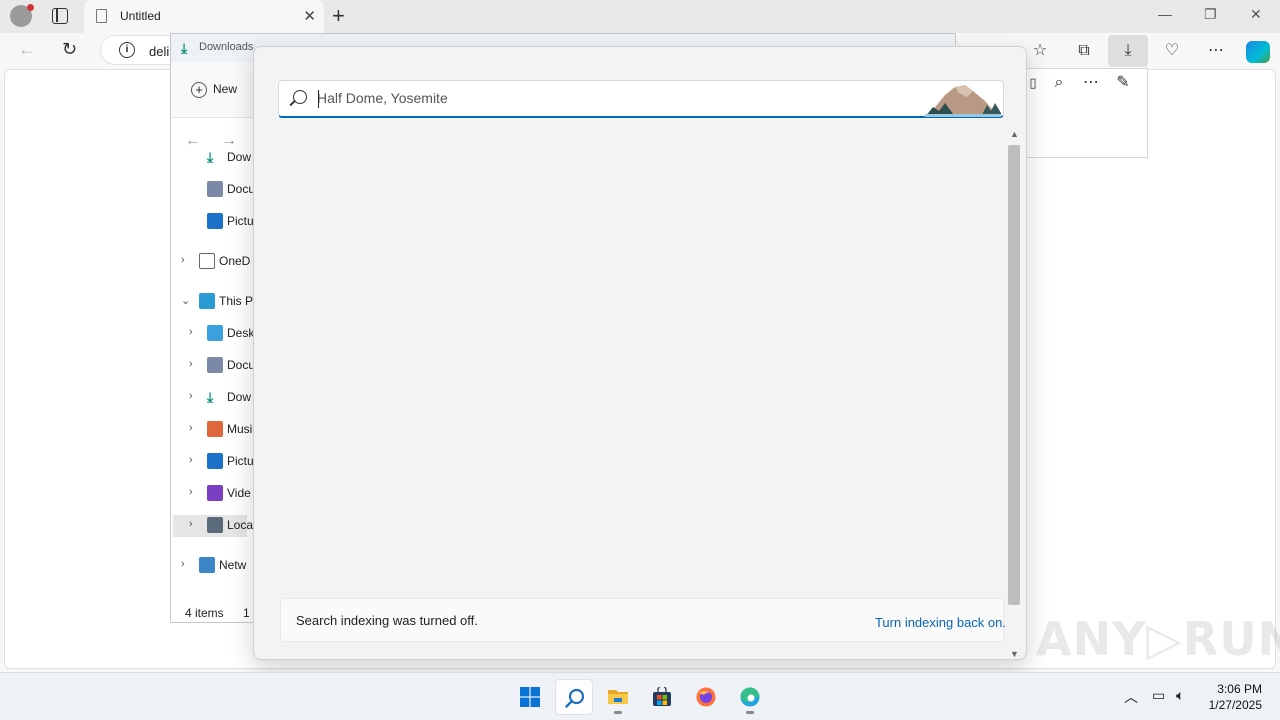 This screenshot has width=1280, height=720. I want to click on back-icon: ←, so click(27, 49).